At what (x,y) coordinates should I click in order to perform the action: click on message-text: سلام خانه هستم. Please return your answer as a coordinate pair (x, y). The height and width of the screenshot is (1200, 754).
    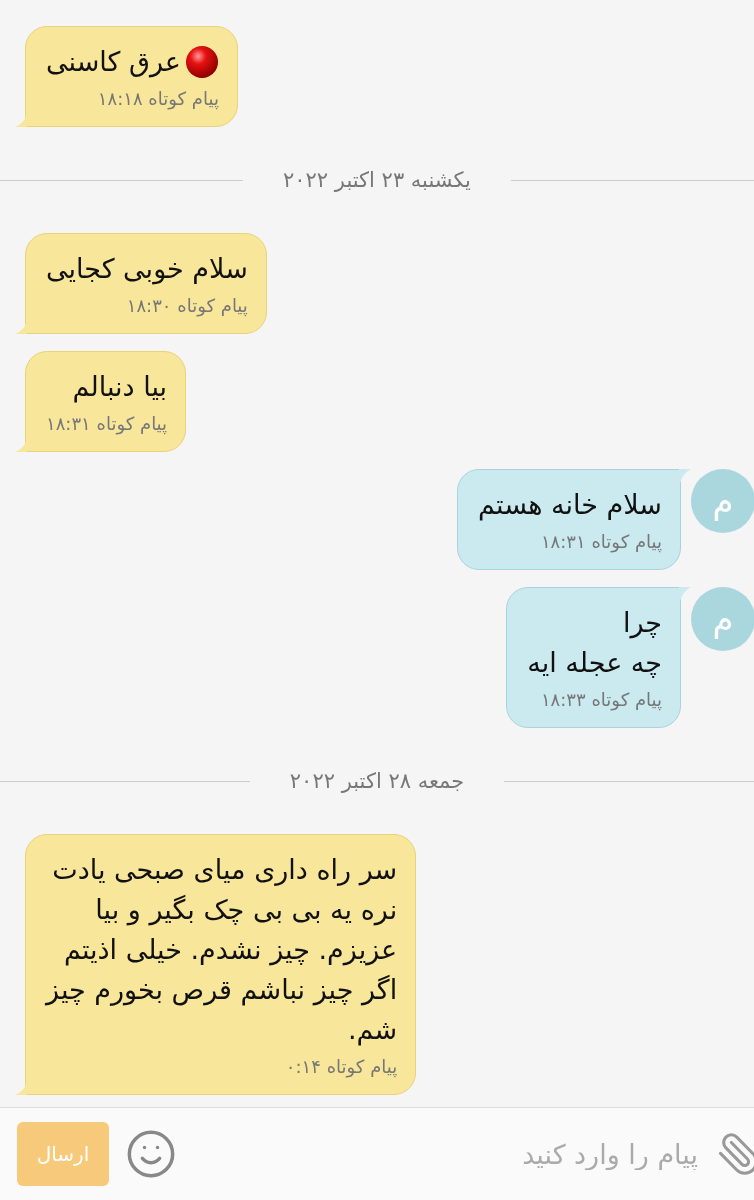
    Looking at the image, I should click on (570, 505).